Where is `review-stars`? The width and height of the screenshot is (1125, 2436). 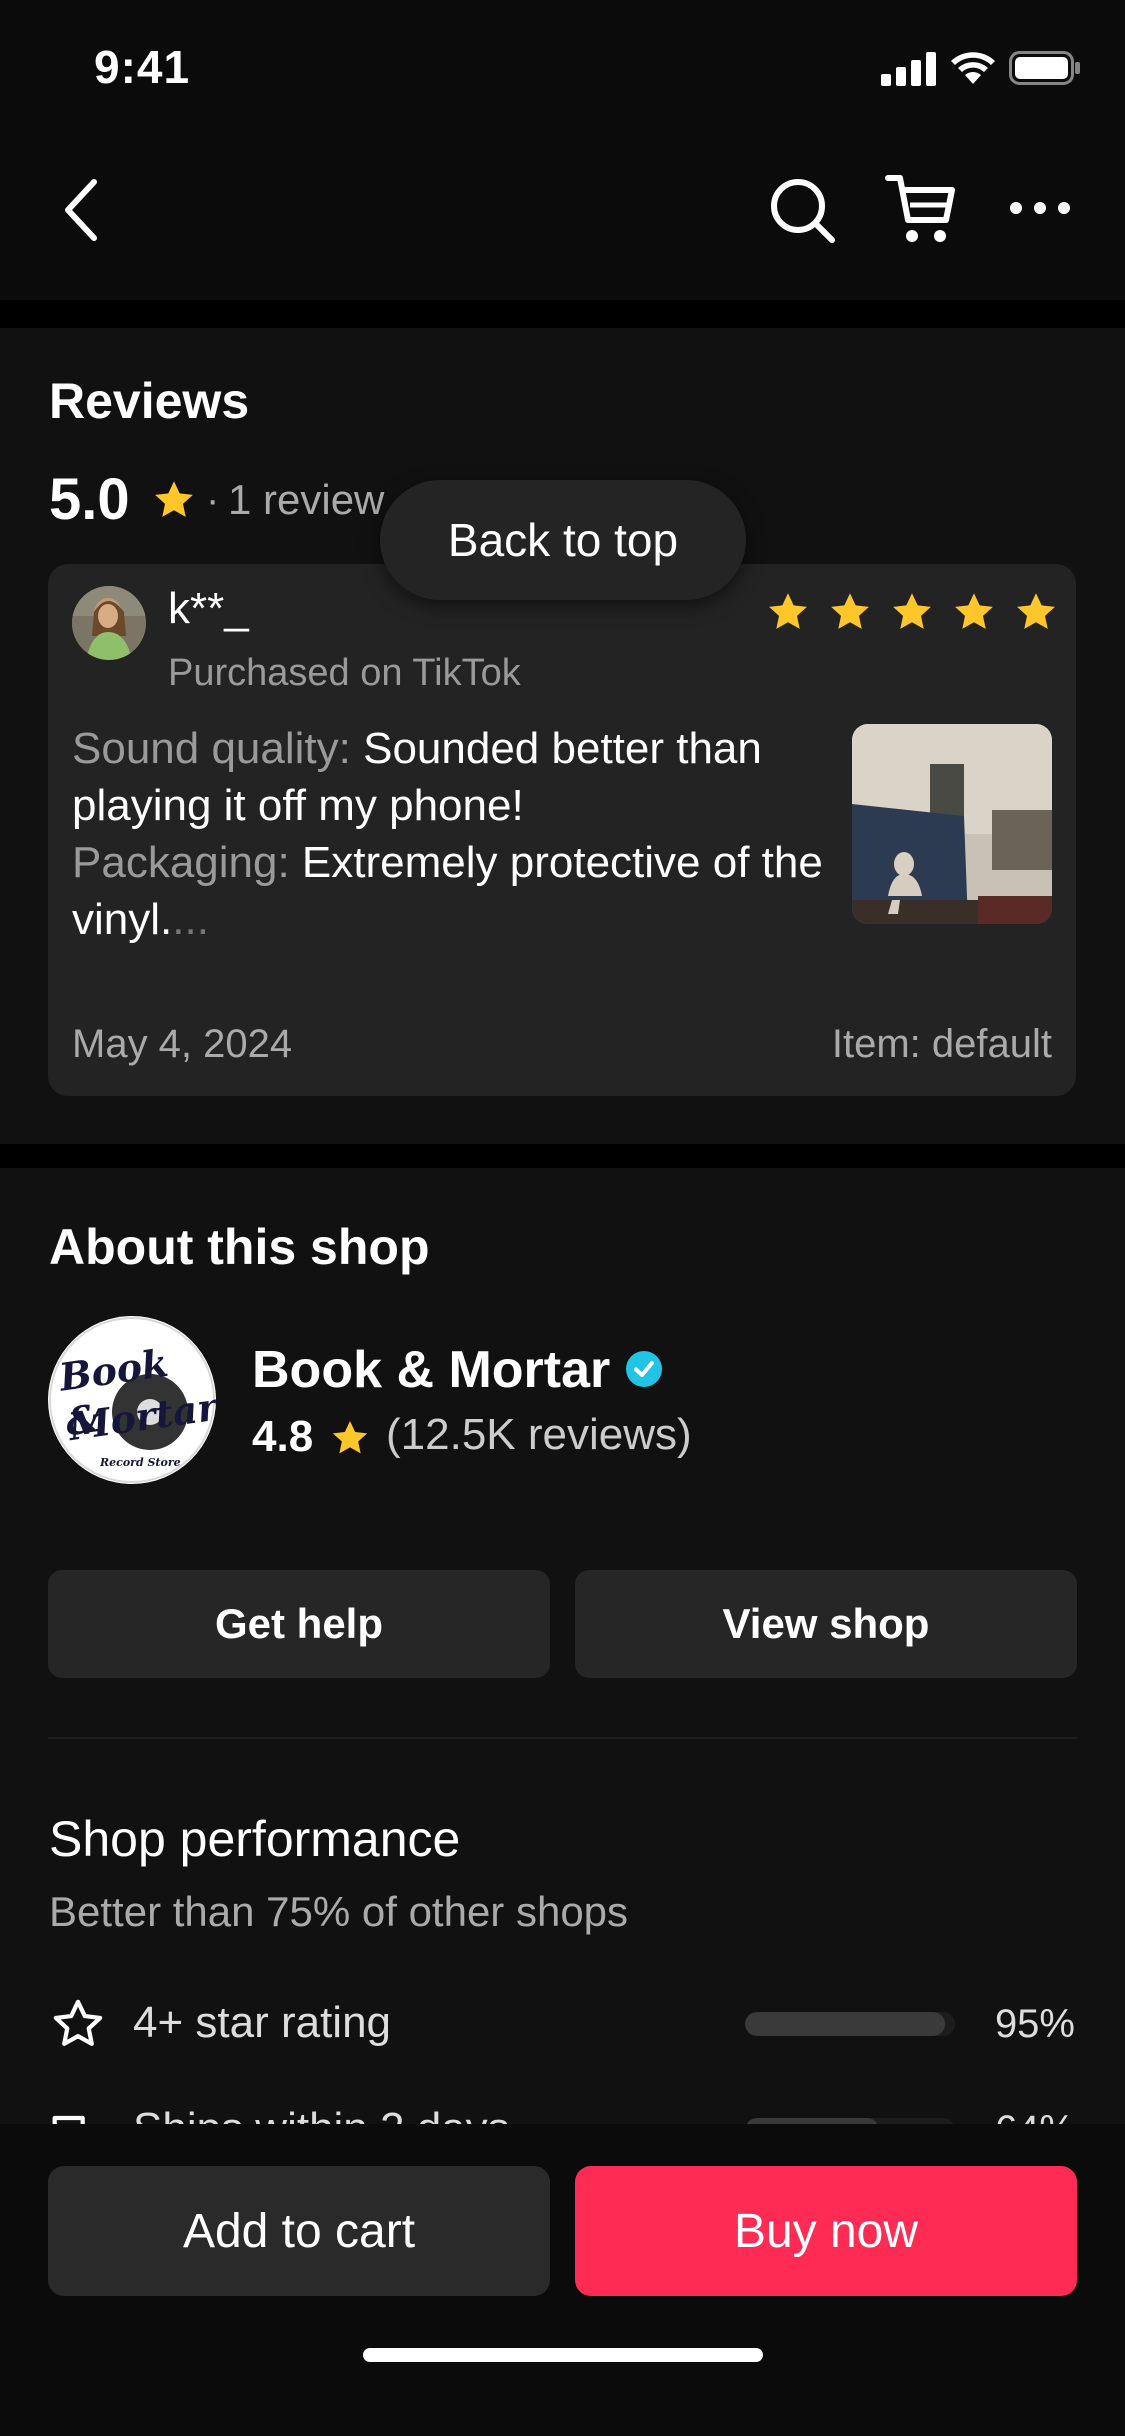 review-stars is located at coordinates (912, 612).